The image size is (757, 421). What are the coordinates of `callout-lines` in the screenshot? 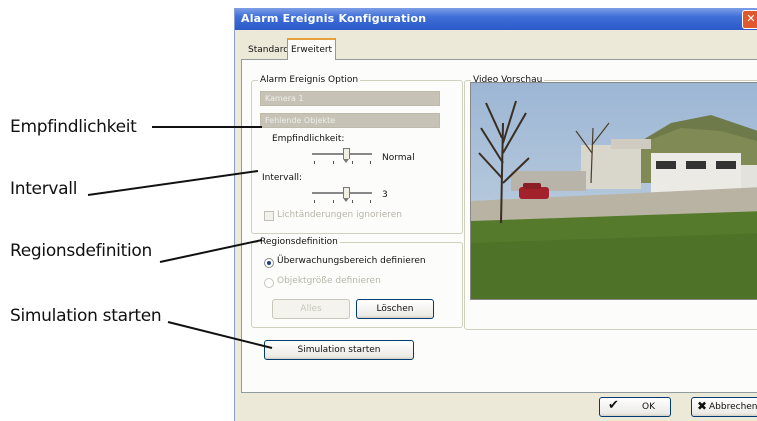 It's located at (180, 237).